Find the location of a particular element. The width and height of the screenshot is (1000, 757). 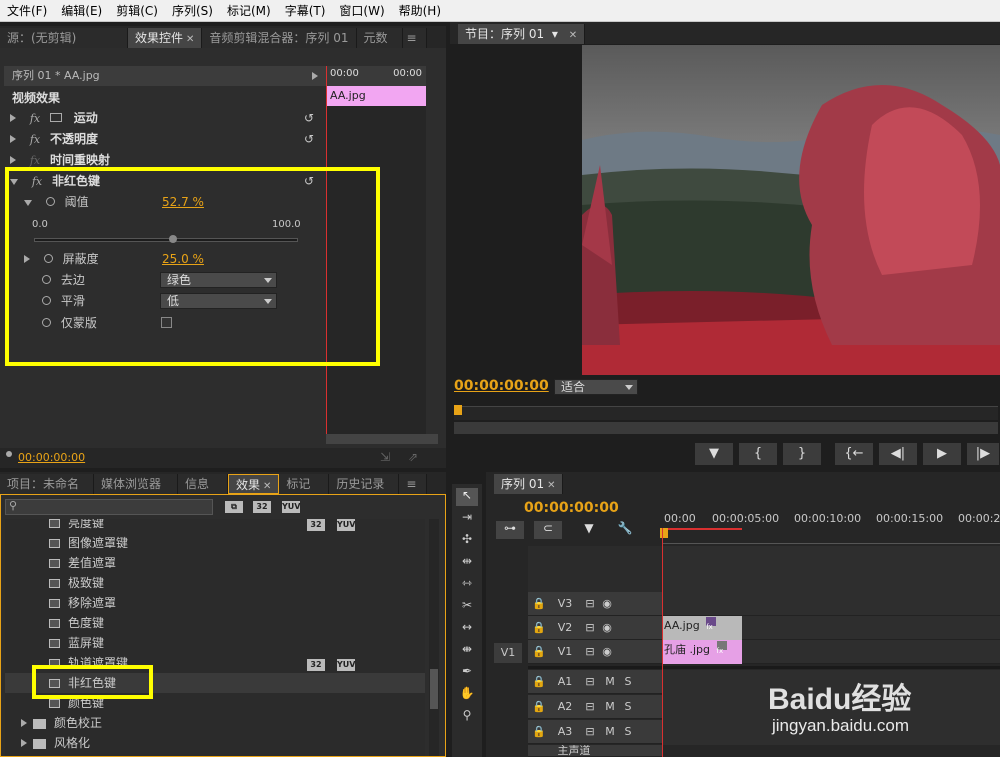

effect-item: 色度键 is located at coordinates (76, 623).